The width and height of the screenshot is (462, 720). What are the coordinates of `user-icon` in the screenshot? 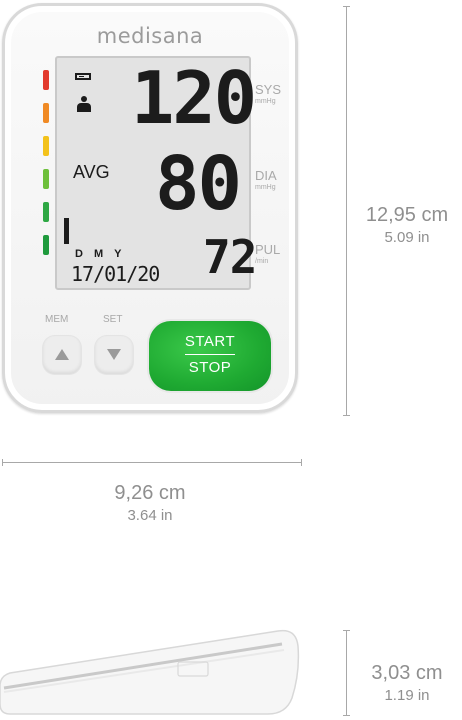 It's located at (84, 104).